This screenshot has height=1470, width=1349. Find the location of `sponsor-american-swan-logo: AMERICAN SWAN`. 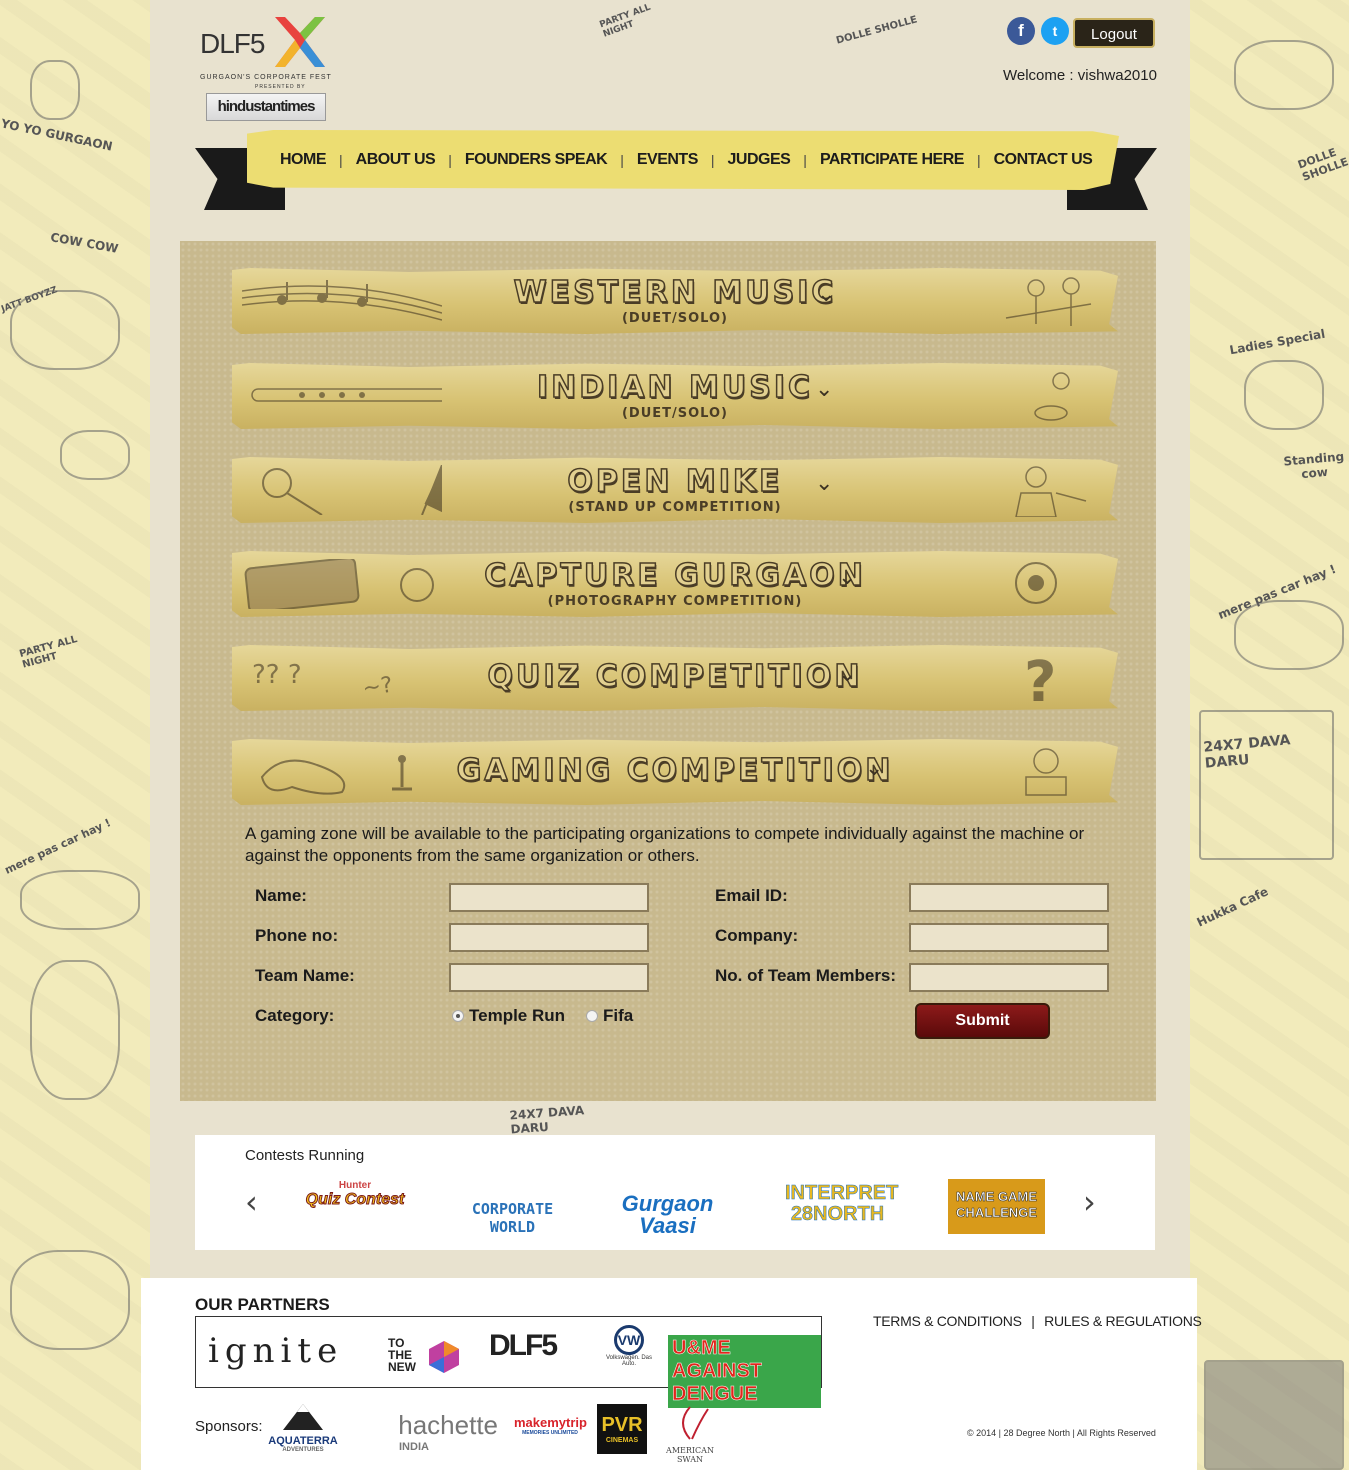

sponsor-american-swan-logo: AMERICAN SWAN is located at coordinates (690, 1433).